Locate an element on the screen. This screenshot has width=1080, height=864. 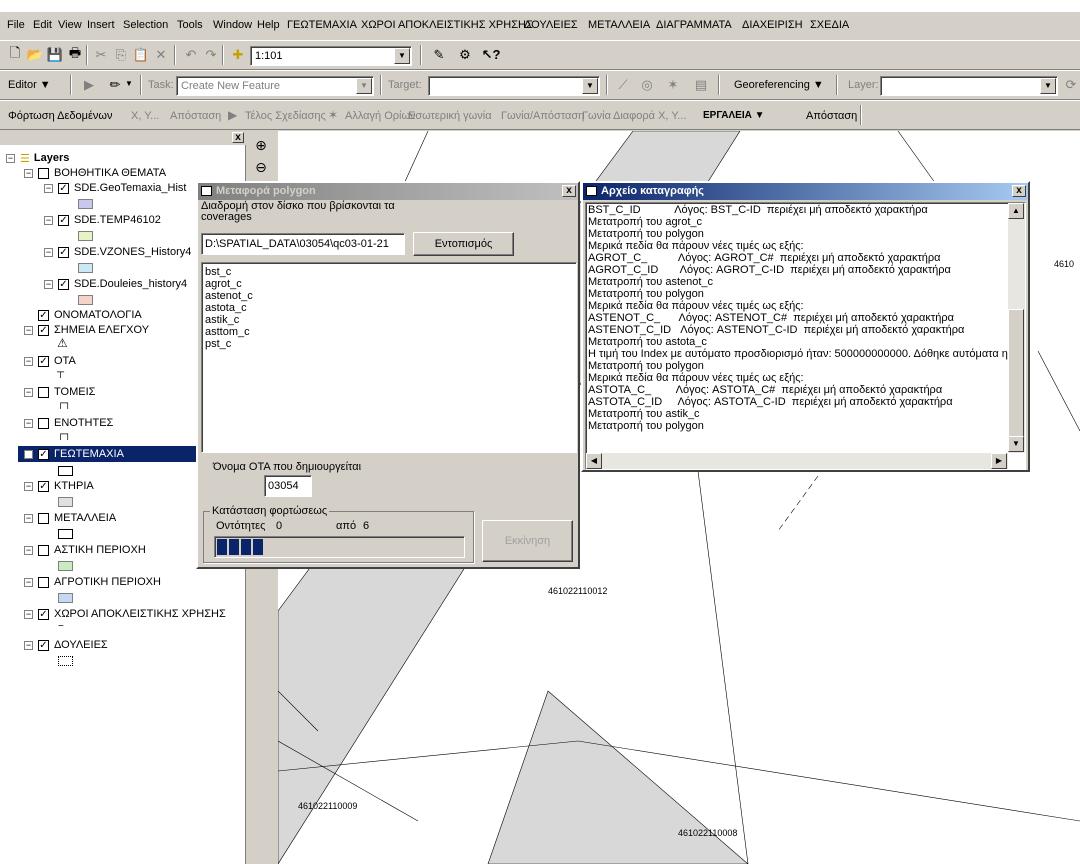
toc-item-temp46102: − ✓ SDE.TEMP46102 is located at coordinates (102, 220).